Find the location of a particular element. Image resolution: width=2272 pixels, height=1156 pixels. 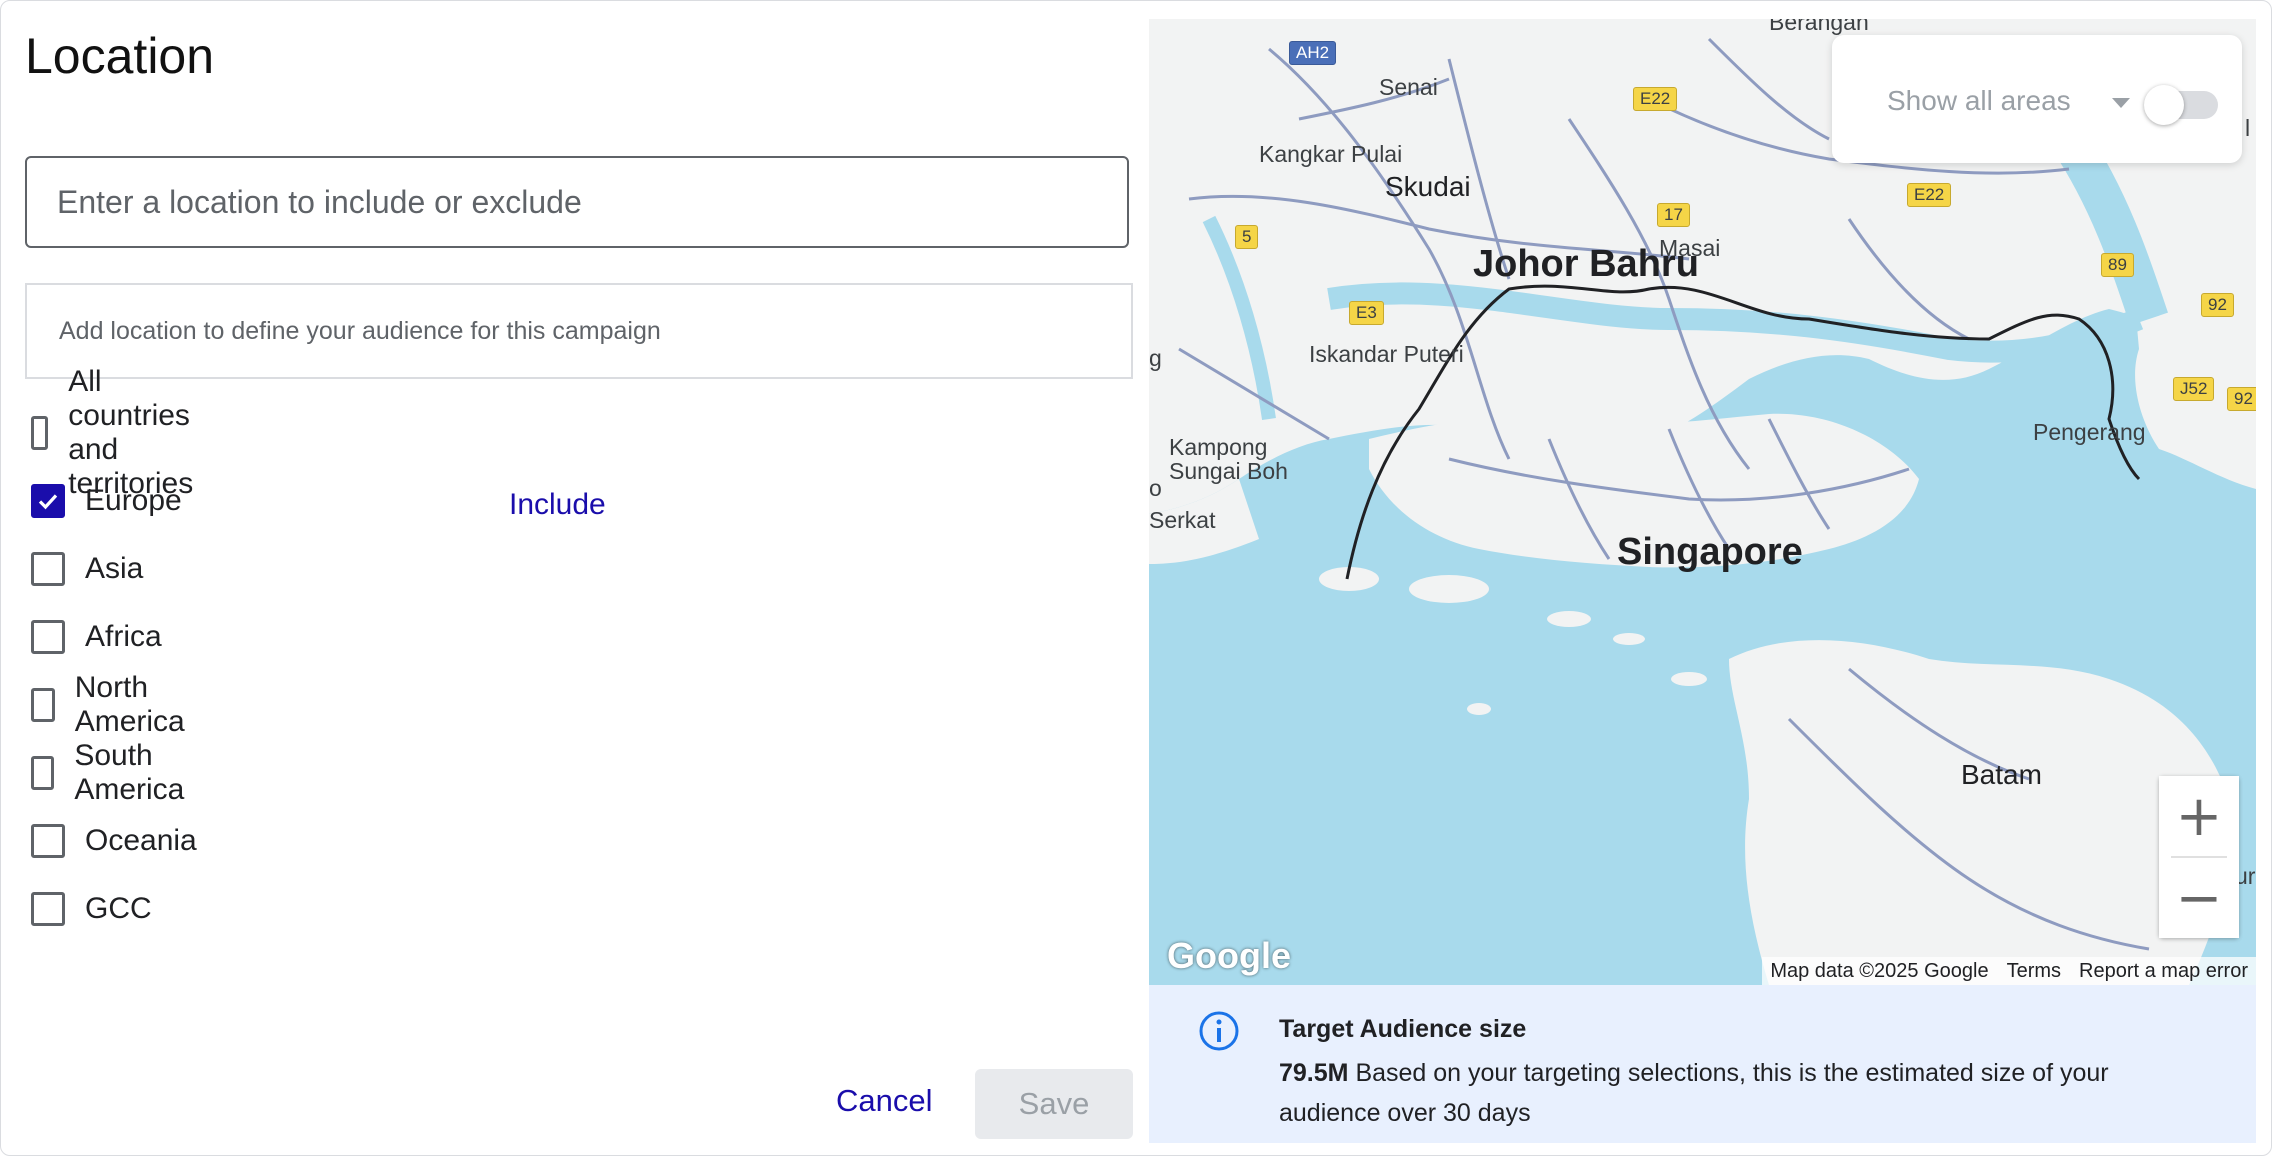

region-label: Asia is located at coordinates (114, 568).